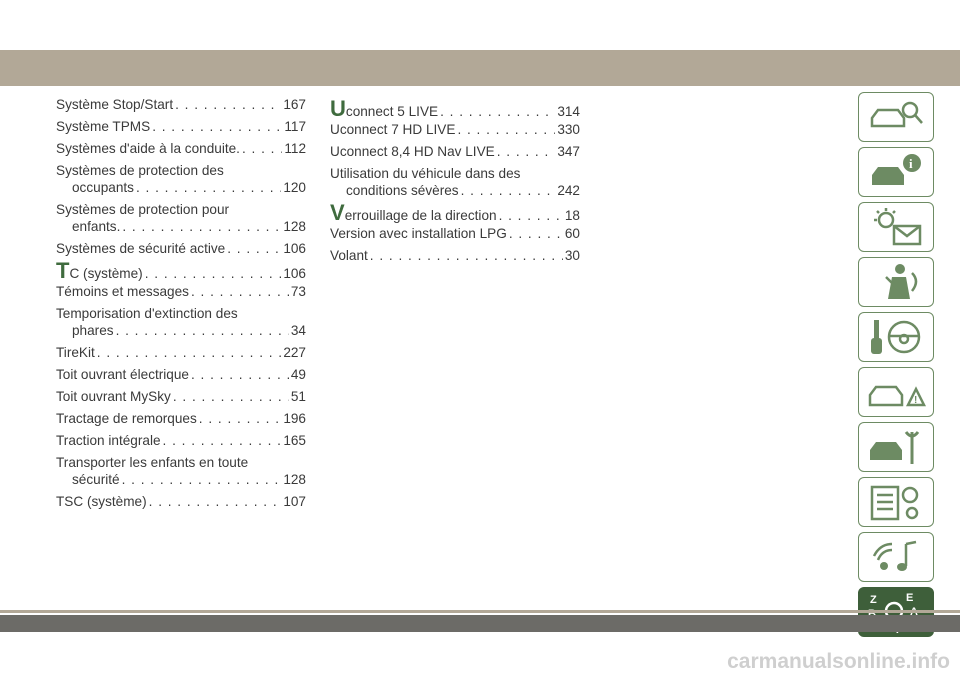 This screenshot has height=678, width=960. I want to click on tab-multimedia, so click(896, 557).